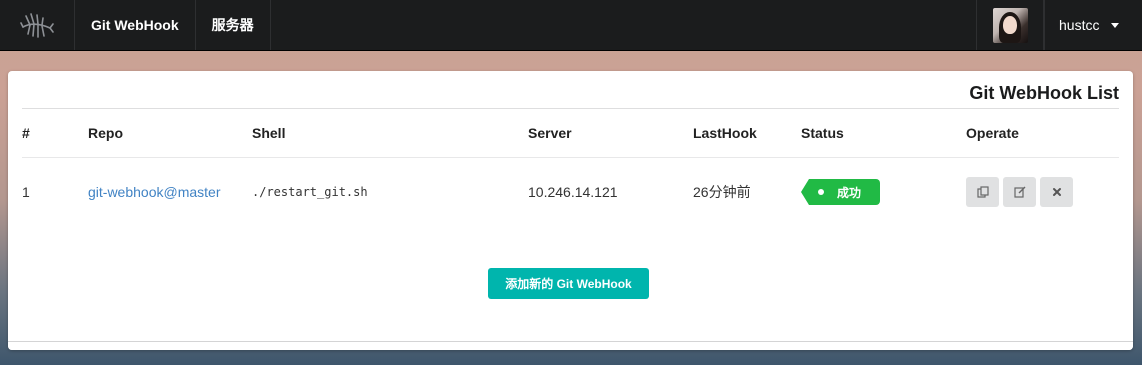  Describe the element at coordinates (610, 134) in the screenshot. I see `column-header-server: Server` at that location.